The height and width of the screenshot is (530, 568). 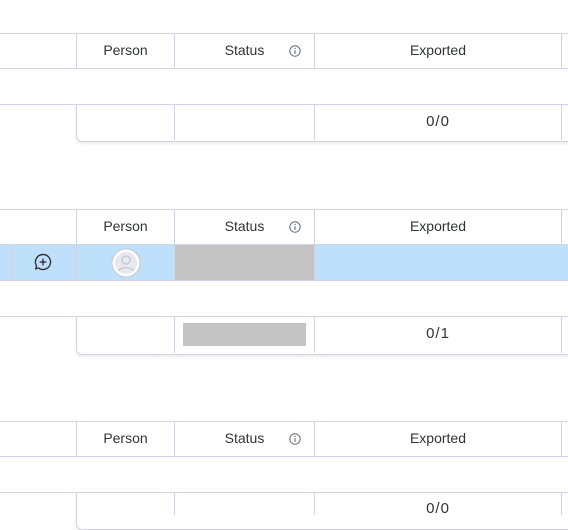 I want to click on person-avatar-icon, so click(x=126, y=263).